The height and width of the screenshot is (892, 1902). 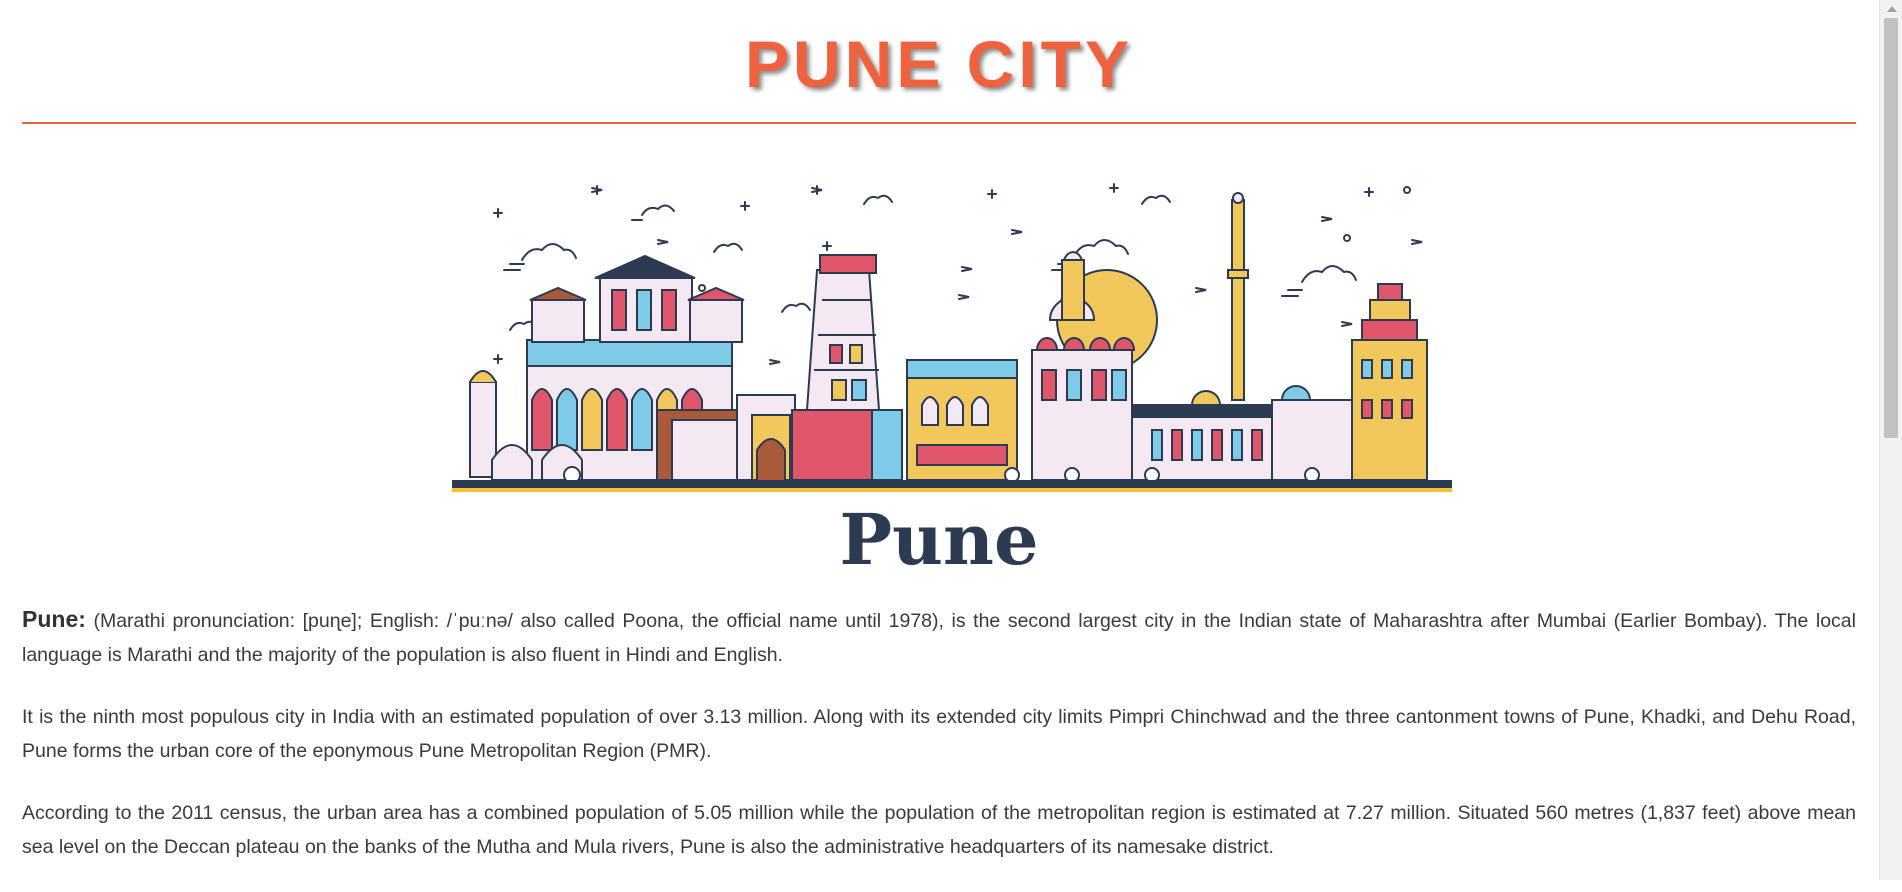 What do you see at coordinates (1891, 228) in the screenshot?
I see `scroll-thumb` at bounding box center [1891, 228].